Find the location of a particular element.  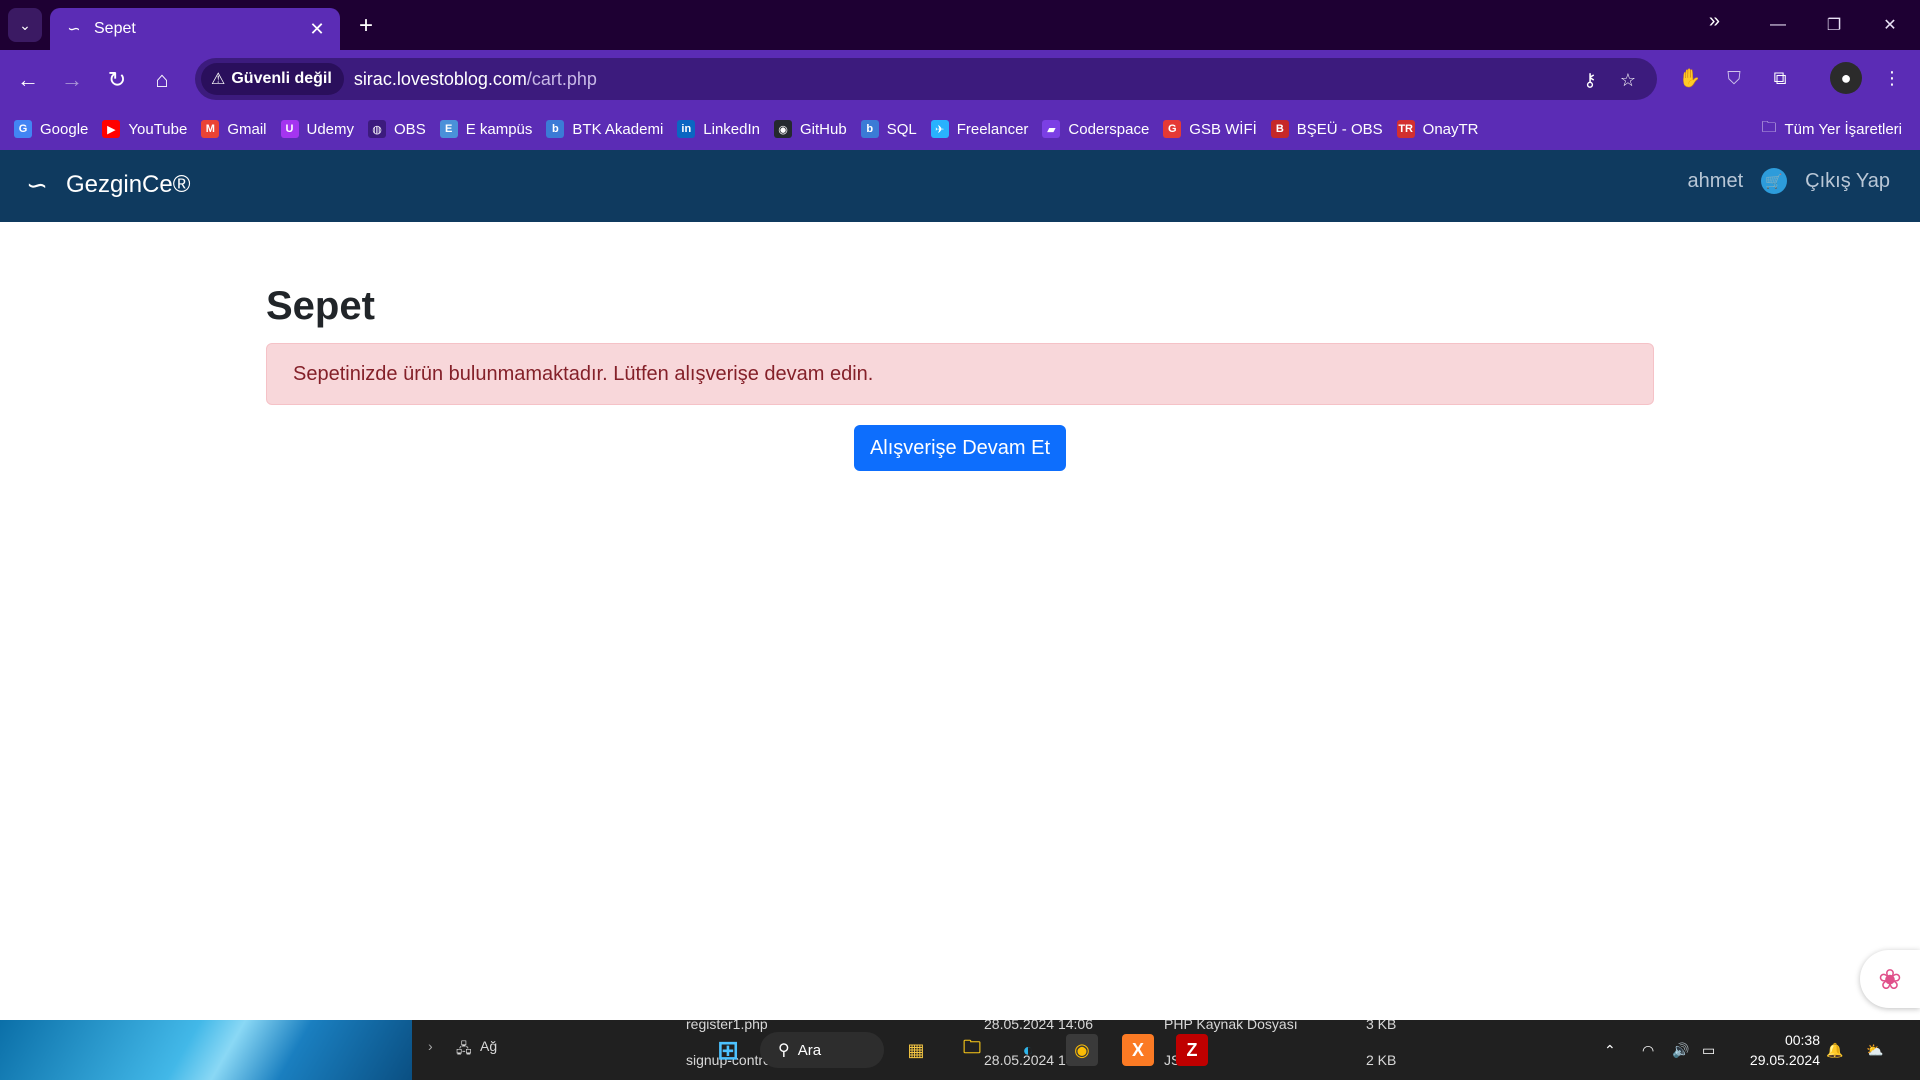

notification-bell-icon: 🔔 is located at coordinates (1834, 1050).